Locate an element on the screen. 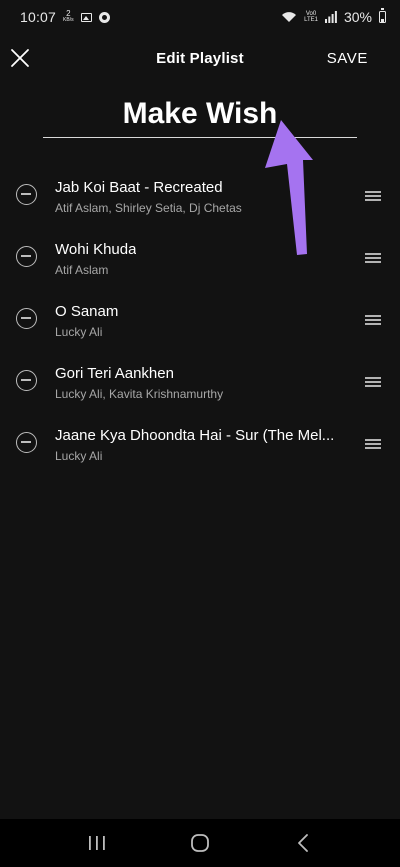  battery-icon is located at coordinates (382, 15).